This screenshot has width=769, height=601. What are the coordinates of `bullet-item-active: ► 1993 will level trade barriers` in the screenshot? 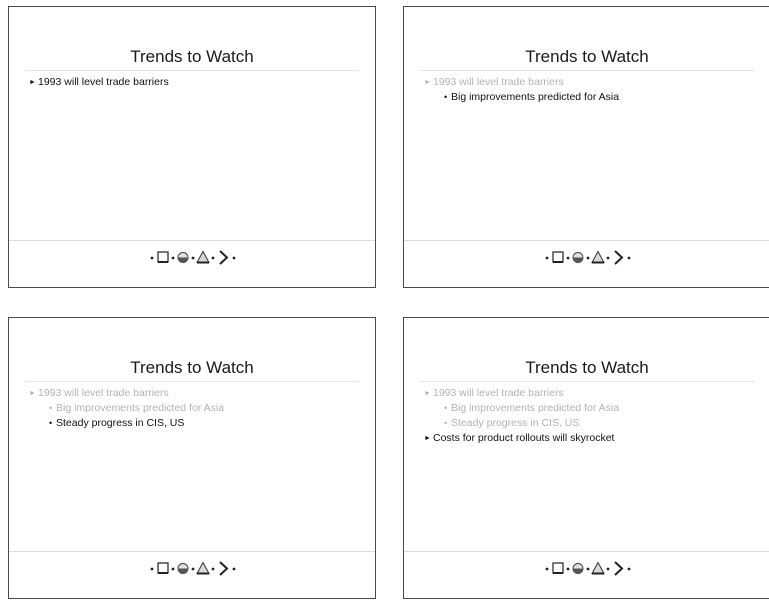 It's located at (197, 82).